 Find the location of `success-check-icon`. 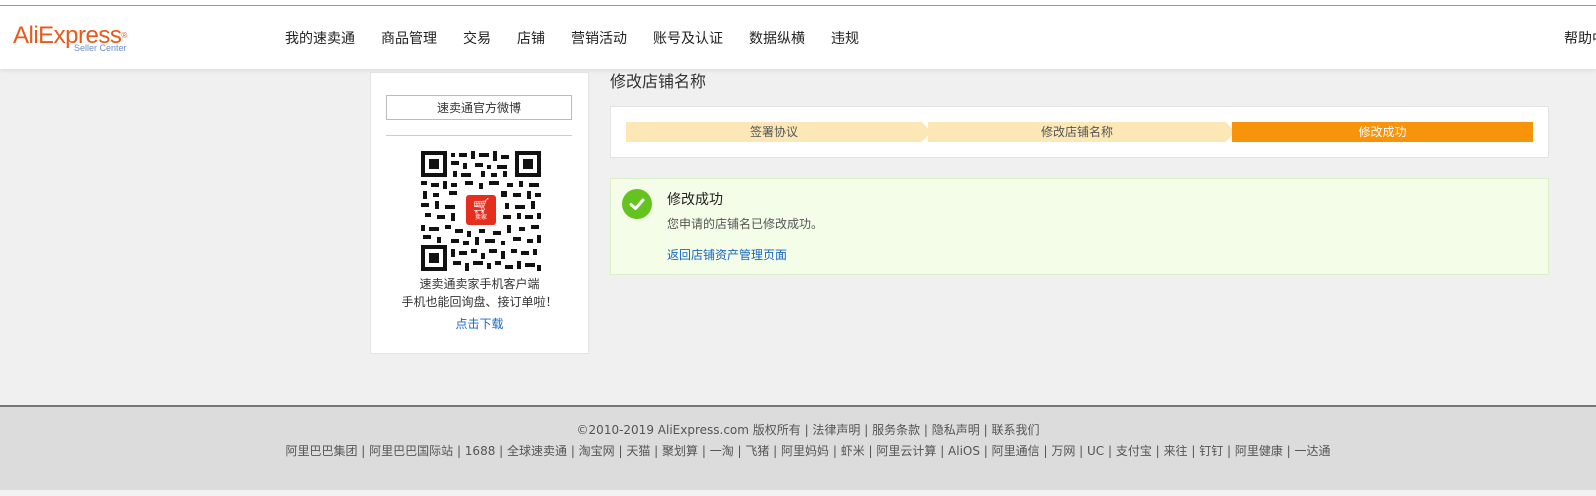

success-check-icon is located at coordinates (637, 204).